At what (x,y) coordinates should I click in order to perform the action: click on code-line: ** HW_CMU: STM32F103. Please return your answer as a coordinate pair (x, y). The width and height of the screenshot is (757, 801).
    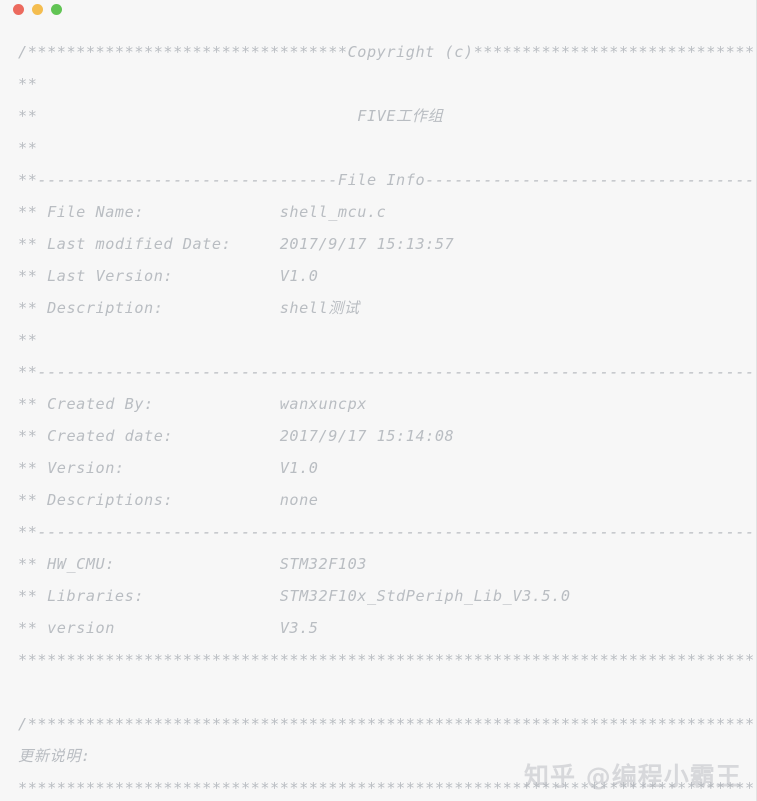
    Looking at the image, I should click on (192, 564).